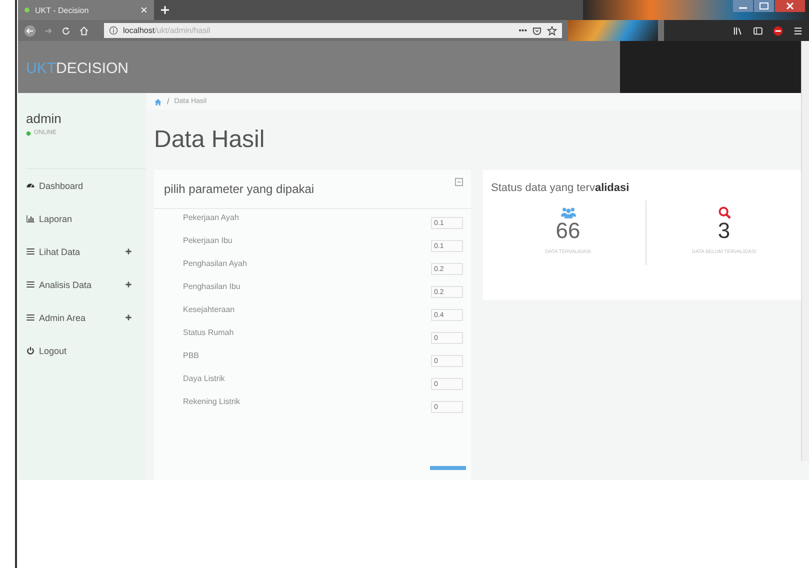  I want to click on address-bar: localhost/ukt/admin/hasil •••, so click(333, 30).